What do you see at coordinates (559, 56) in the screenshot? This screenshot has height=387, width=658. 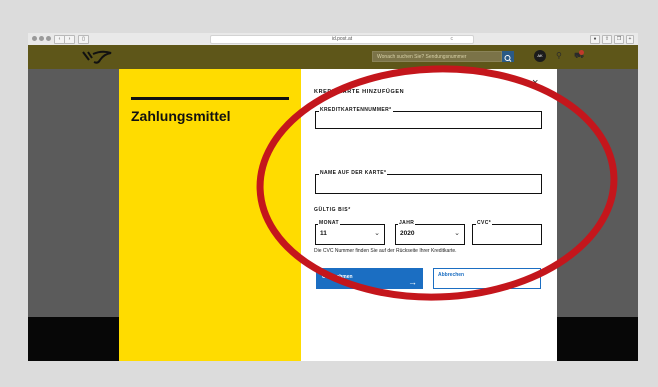 I see `location-icon: ⚲` at bounding box center [559, 56].